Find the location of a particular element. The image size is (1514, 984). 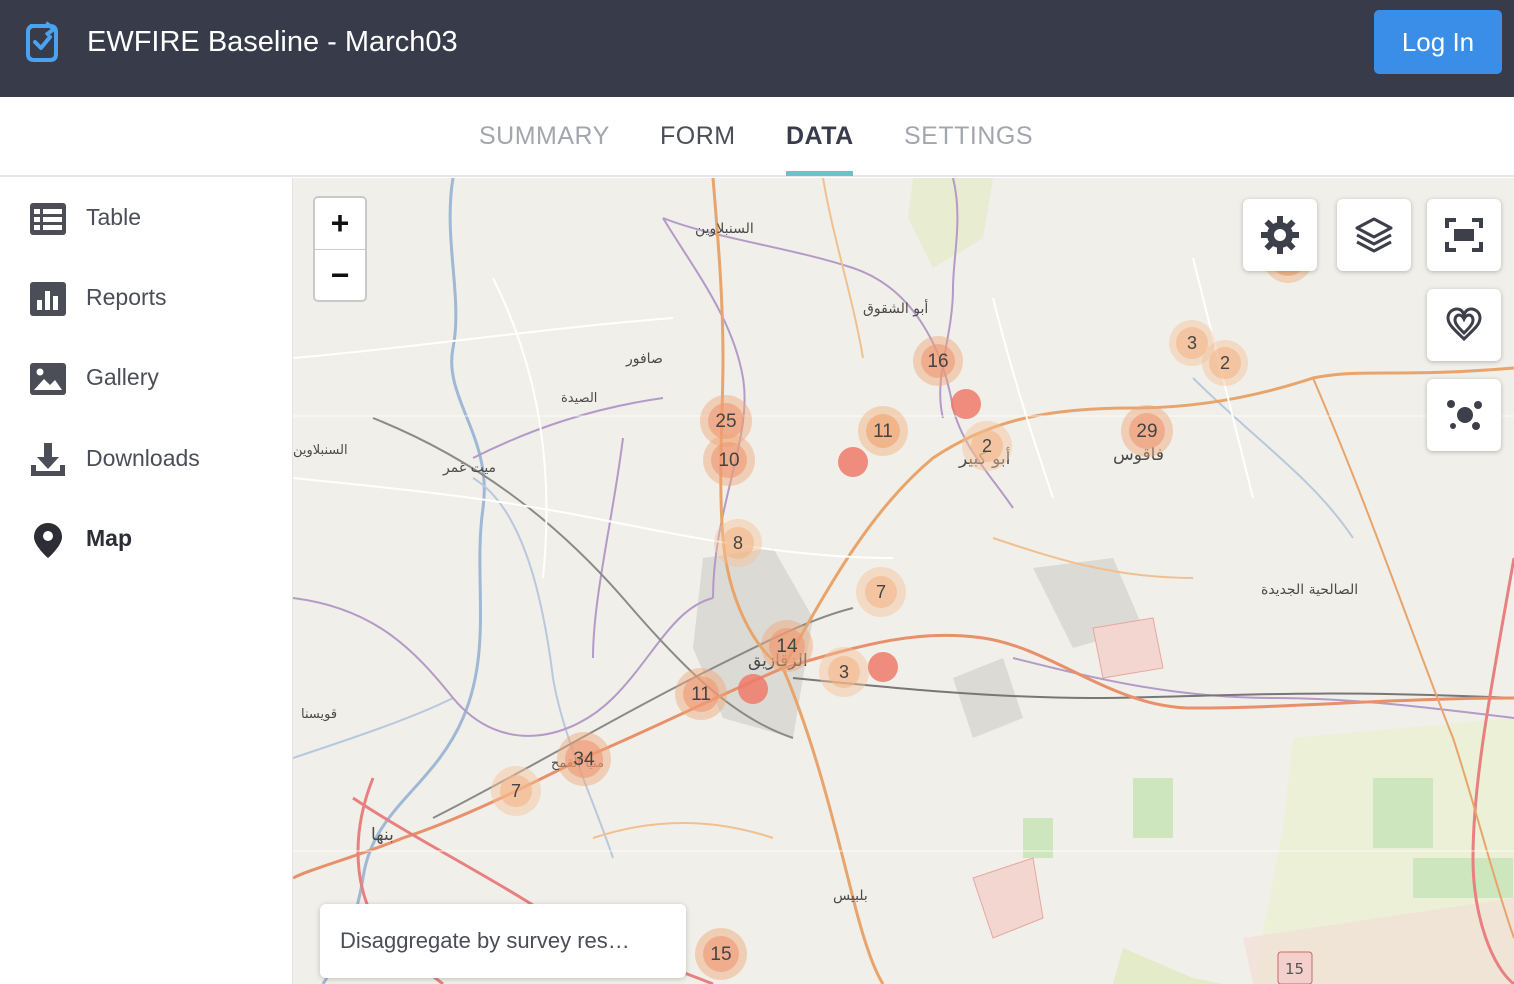

table-icon is located at coordinates (48, 219).